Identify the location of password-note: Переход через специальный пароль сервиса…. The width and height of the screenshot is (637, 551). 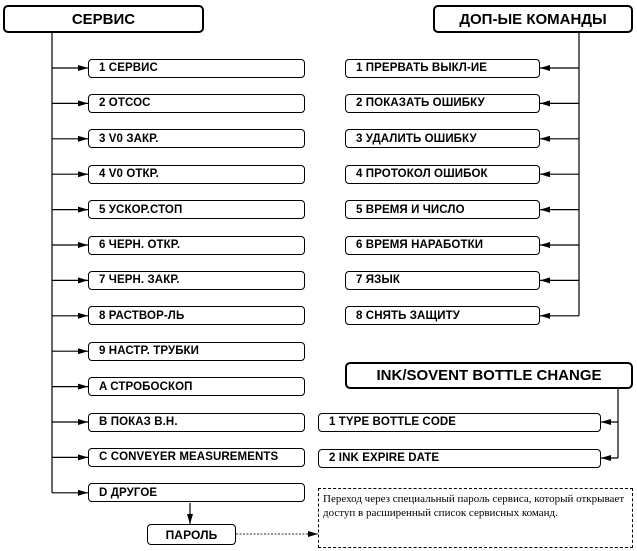
(475, 518).